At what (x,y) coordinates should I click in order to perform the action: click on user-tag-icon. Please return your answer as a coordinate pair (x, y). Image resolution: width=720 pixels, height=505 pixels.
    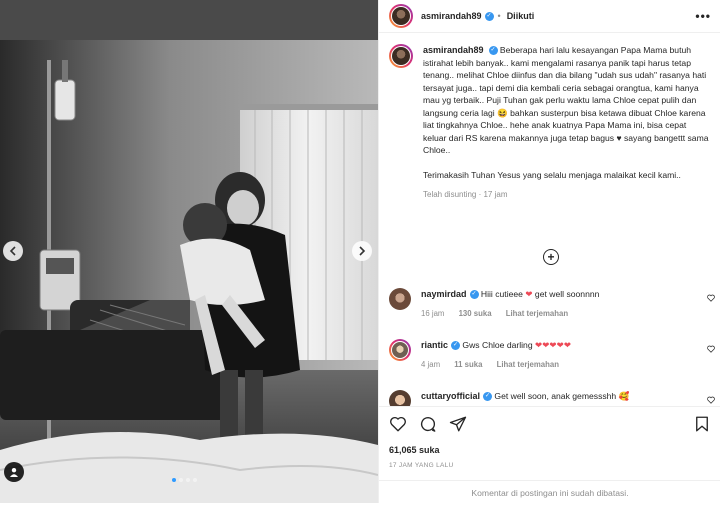
    Looking at the image, I should click on (14, 472).